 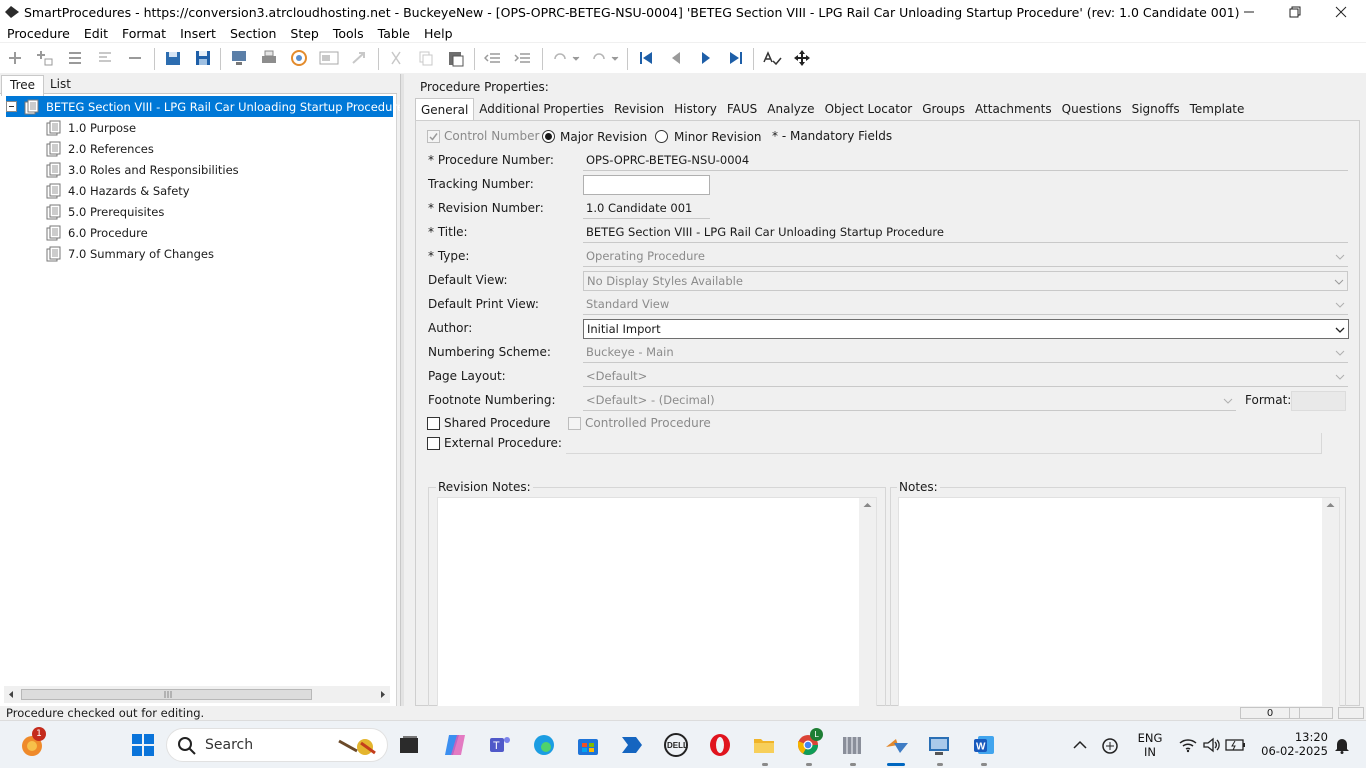 I want to click on size-grip, so click(x=1351, y=713).